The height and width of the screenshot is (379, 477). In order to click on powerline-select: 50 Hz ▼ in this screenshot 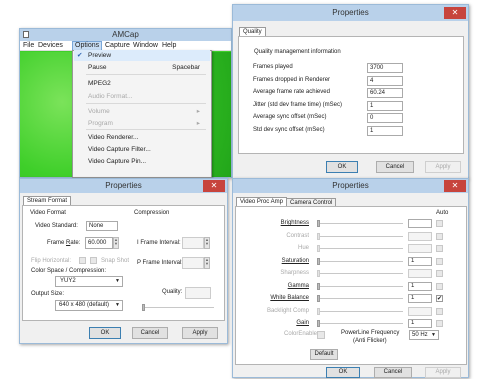, I will do `click(424, 335)`.